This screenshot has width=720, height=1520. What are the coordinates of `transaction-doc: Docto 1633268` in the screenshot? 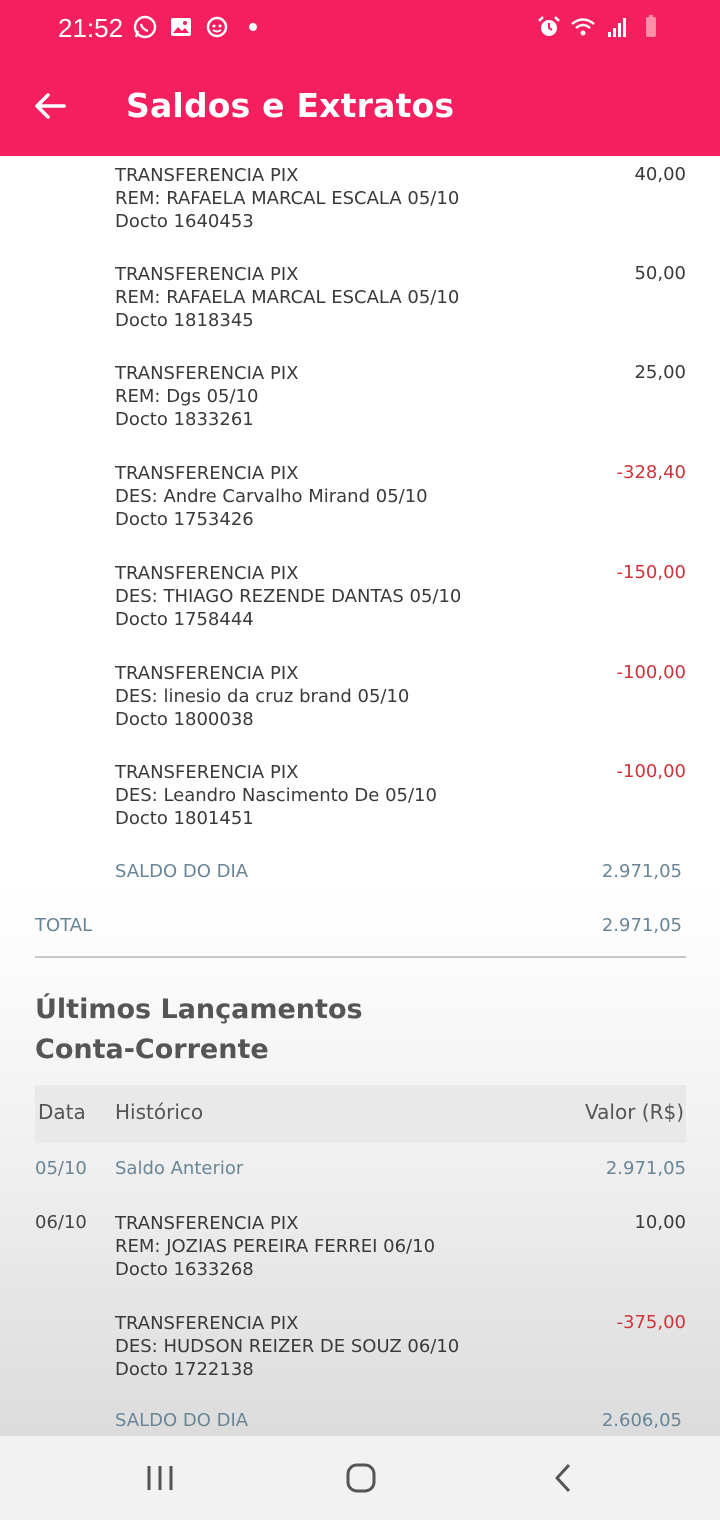 It's located at (184, 1269).